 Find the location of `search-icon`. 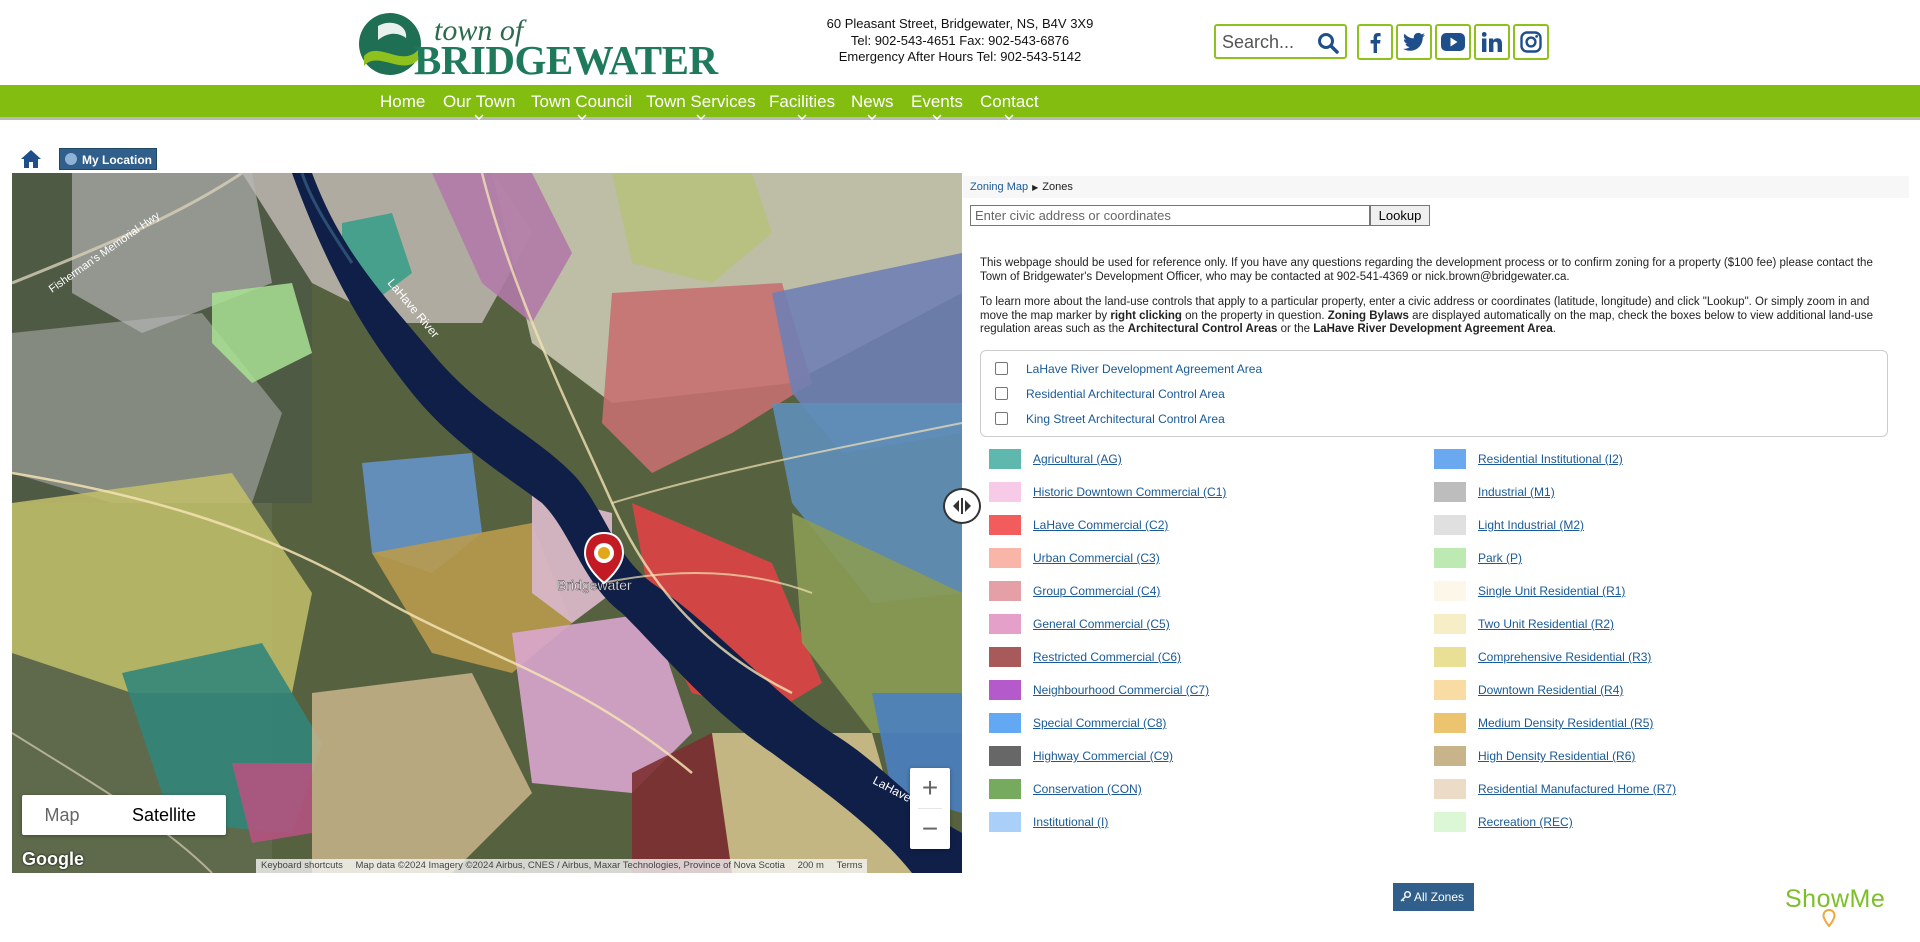

search-icon is located at coordinates (1328, 43).